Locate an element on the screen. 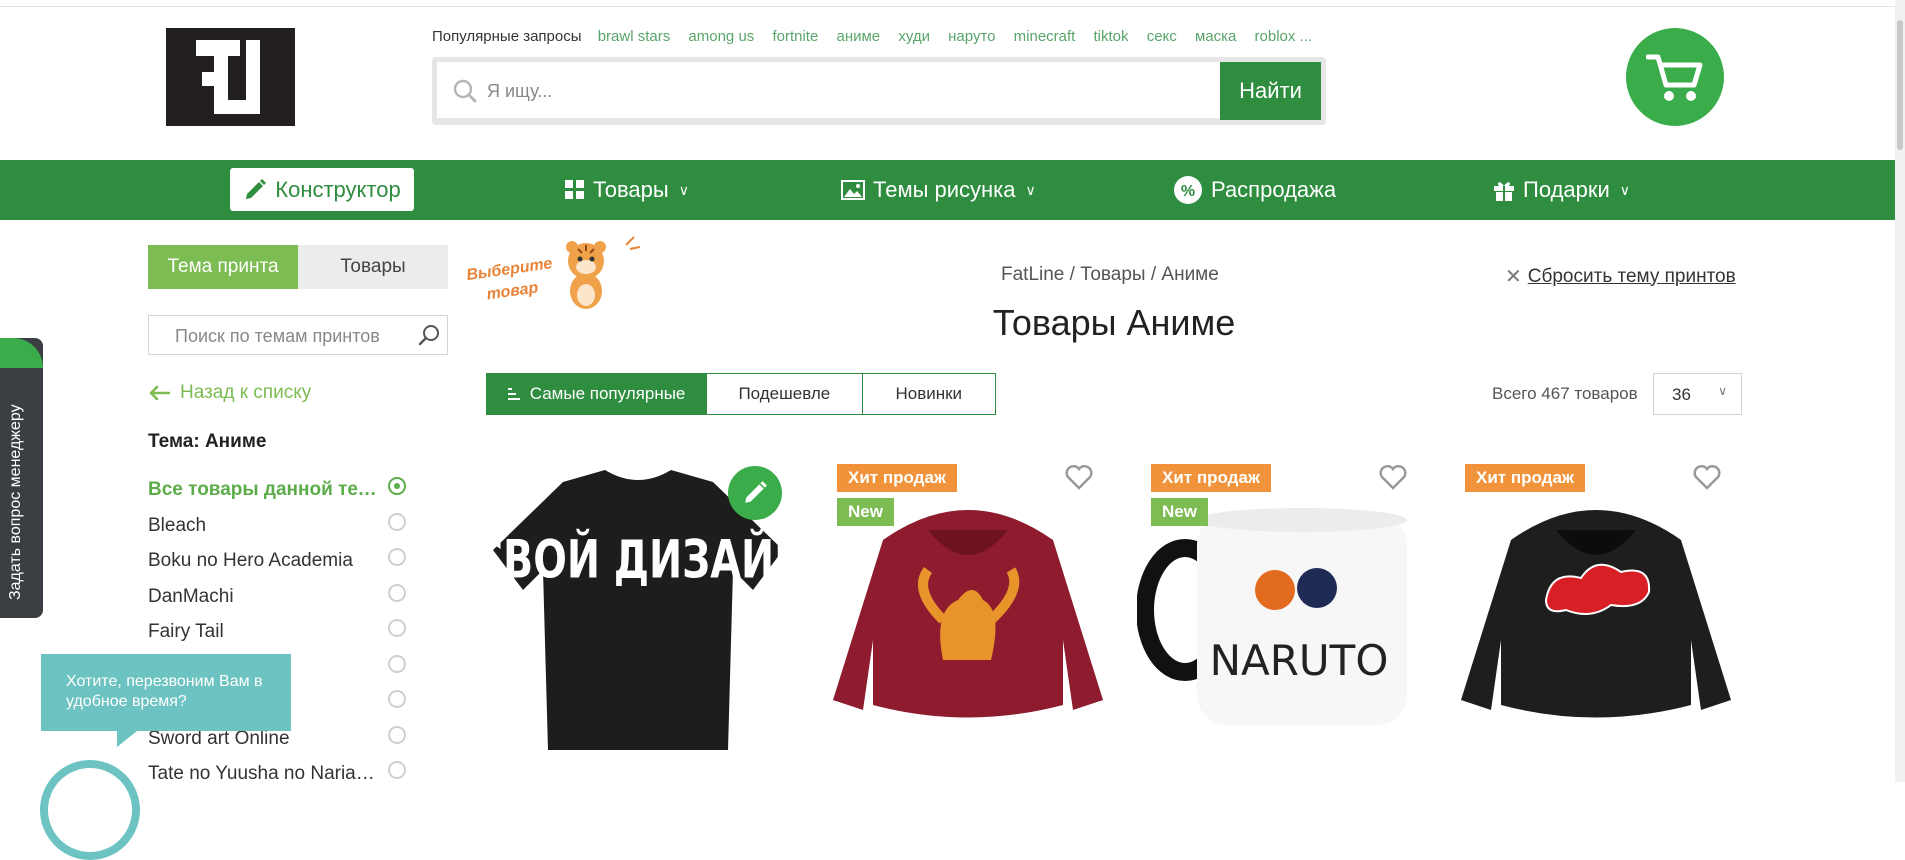  top-border is located at coordinates (952, 3).